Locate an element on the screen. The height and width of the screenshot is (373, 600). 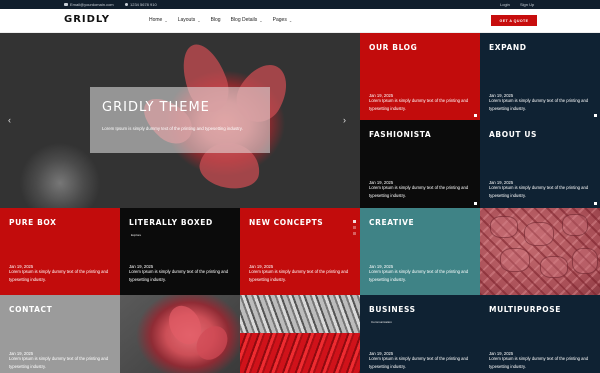
nav-item-blog: Blog is located at coordinates (216, 20).